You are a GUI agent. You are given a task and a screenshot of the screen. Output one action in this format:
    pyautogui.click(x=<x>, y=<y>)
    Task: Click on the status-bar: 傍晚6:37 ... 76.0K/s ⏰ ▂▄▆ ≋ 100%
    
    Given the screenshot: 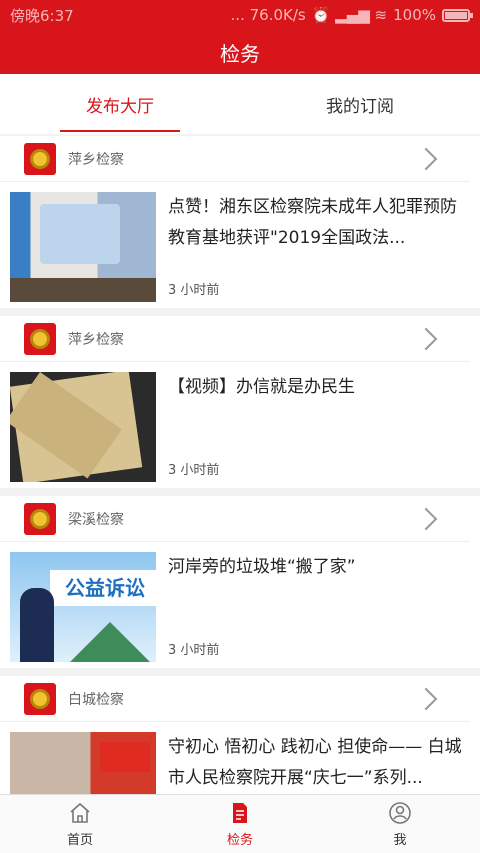 What is the action you would take?
    pyautogui.click(x=240, y=15)
    